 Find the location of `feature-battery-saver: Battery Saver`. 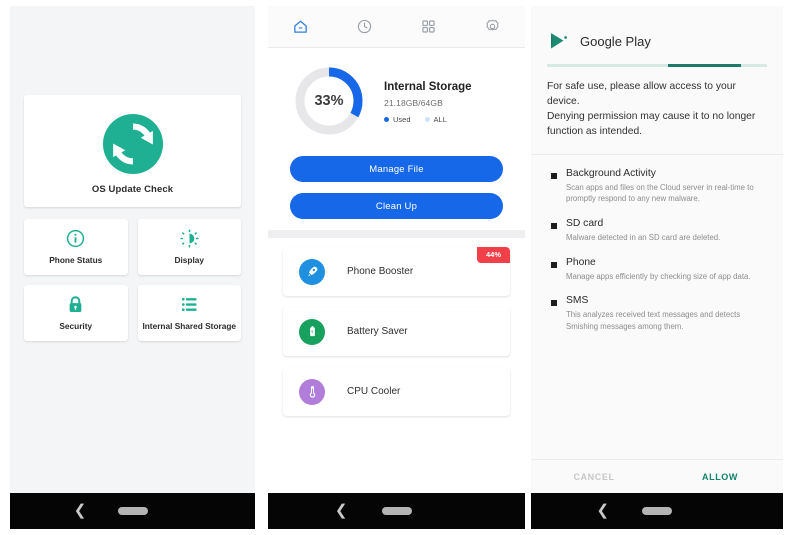

feature-battery-saver: Battery Saver is located at coordinates (396, 331).